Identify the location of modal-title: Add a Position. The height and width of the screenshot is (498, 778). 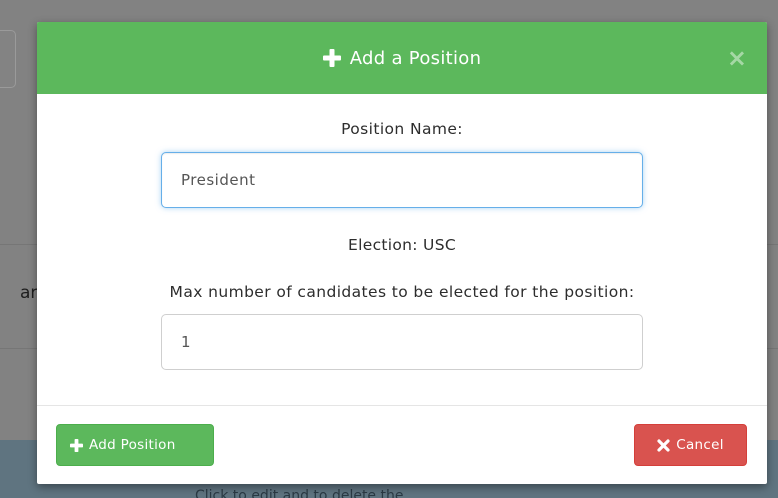
(402, 58).